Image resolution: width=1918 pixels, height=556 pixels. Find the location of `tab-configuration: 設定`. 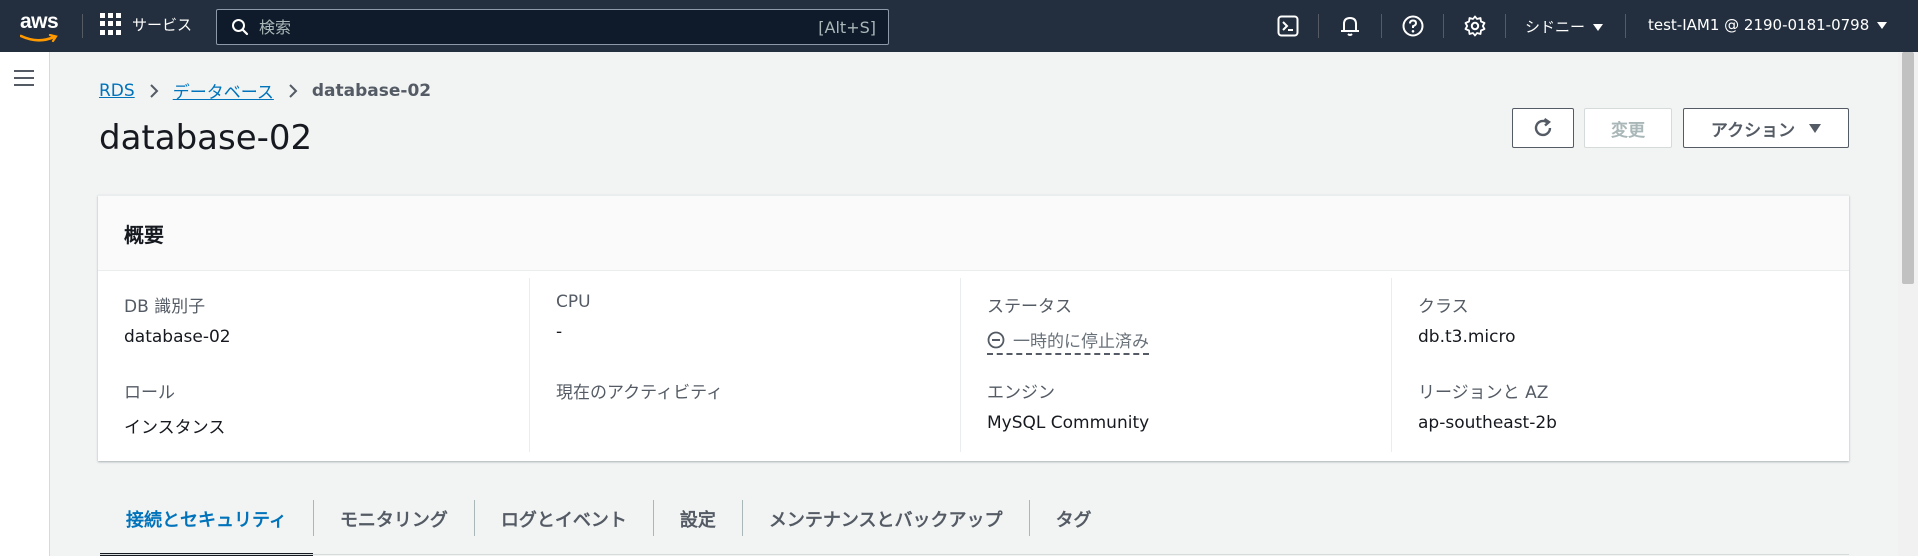

tab-configuration: 設定 is located at coordinates (698, 526).